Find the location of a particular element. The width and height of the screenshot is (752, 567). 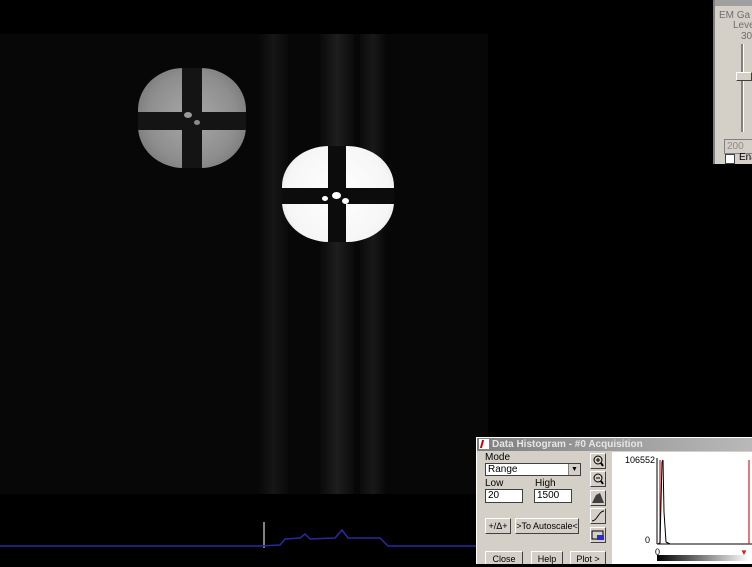

mode-value: Range is located at coordinates (503, 469).